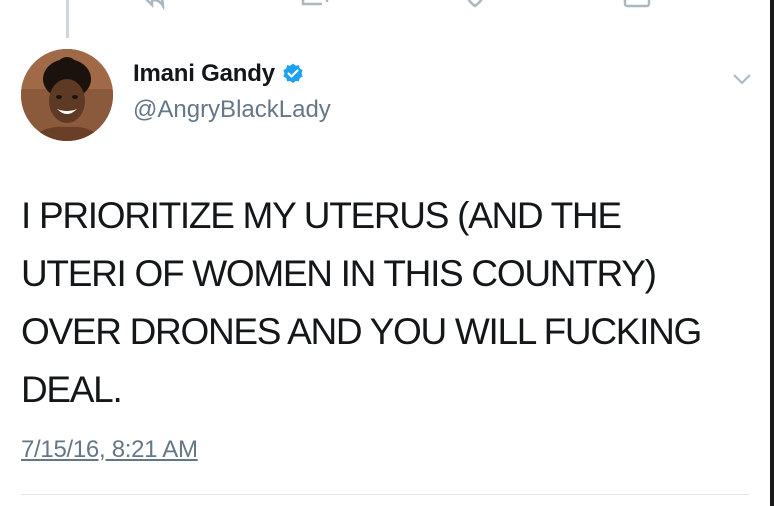 Image resolution: width=774 pixels, height=506 pixels. Describe the element at coordinates (232, 110) in the screenshot. I see `author-handle: @AngryBlackLady` at that location.